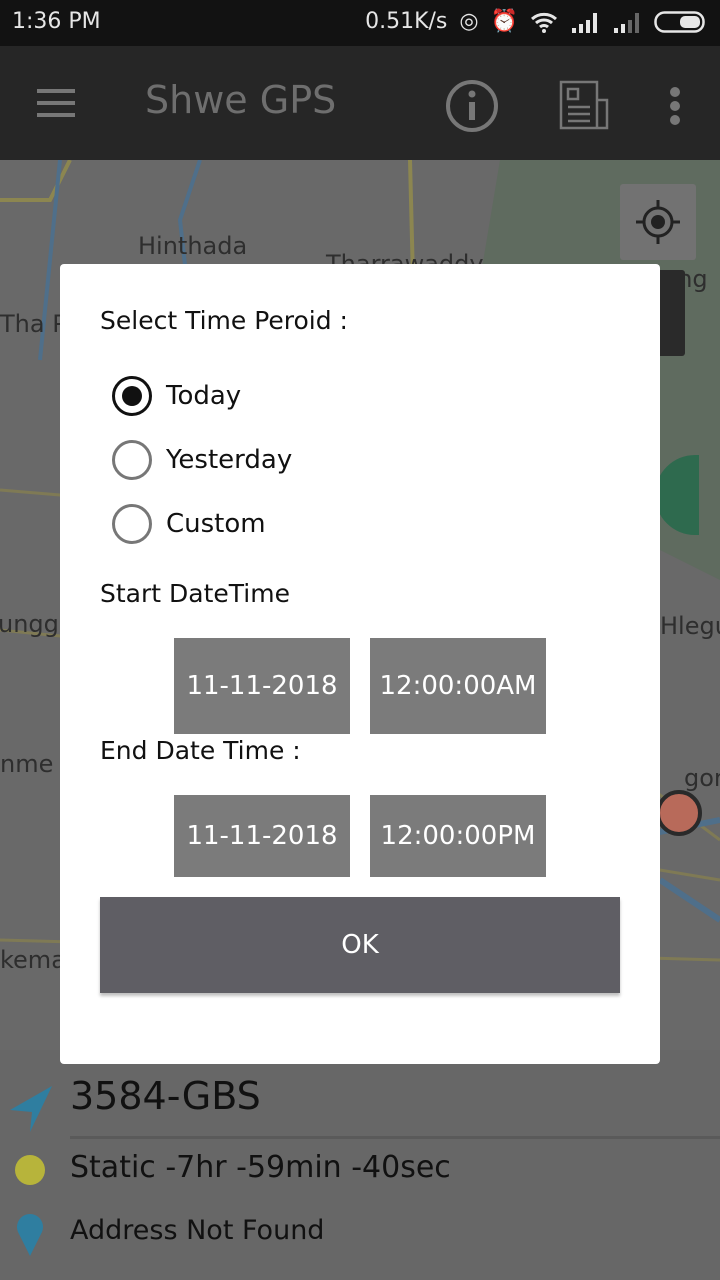 This screenshot has height=1280, width=720. Describe the element at coordinates (56, 21) in the screenshot. I see `status-time: 1:36 PM` at that location.